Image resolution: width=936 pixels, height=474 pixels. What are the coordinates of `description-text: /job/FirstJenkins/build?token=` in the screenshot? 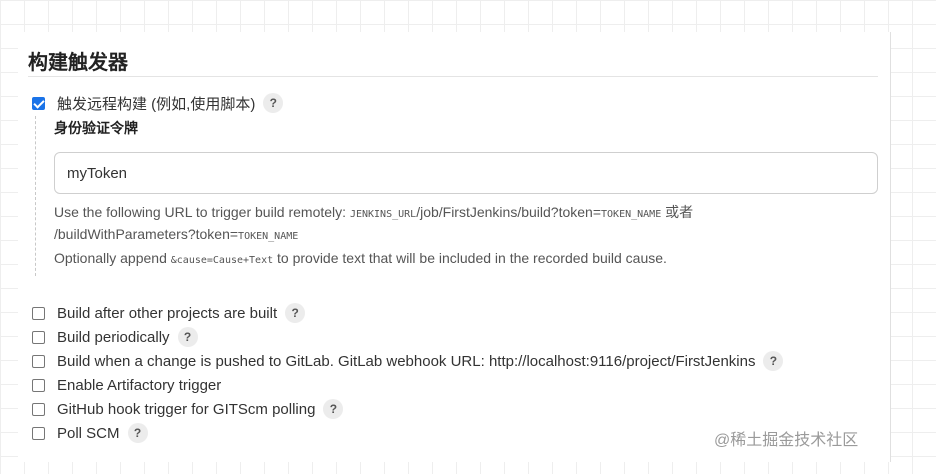 It's located at (509, 212).